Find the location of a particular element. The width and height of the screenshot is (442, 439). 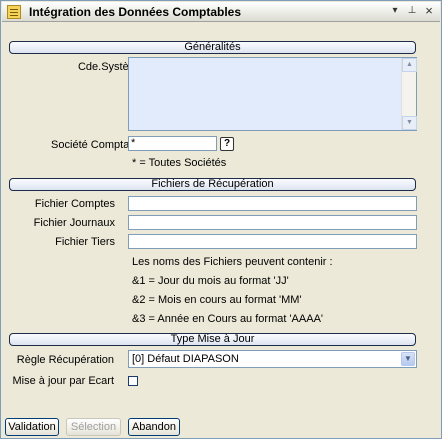

chevron-down-icon: ▼ is located at coordinates (408, 359).